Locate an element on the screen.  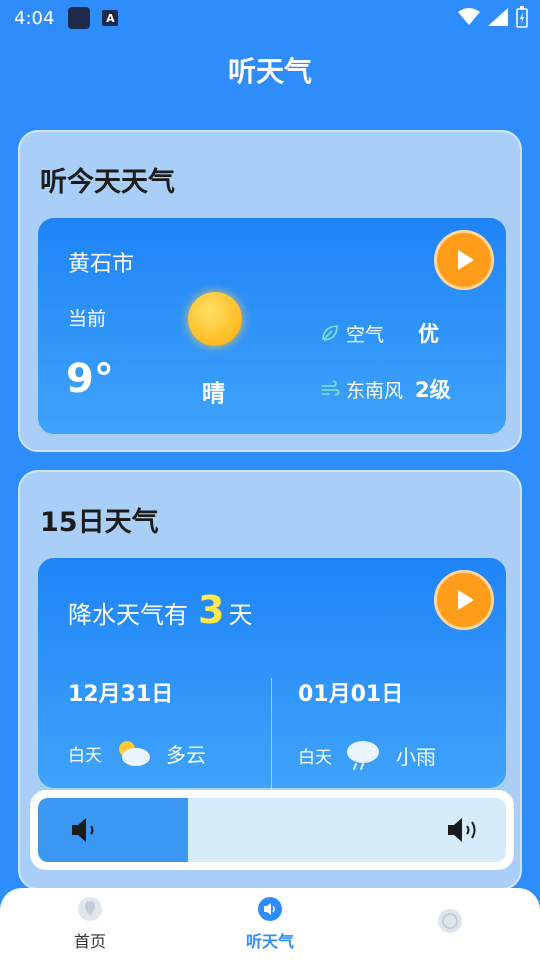
status-time: 4:04 is located at coordinates (34, 18).